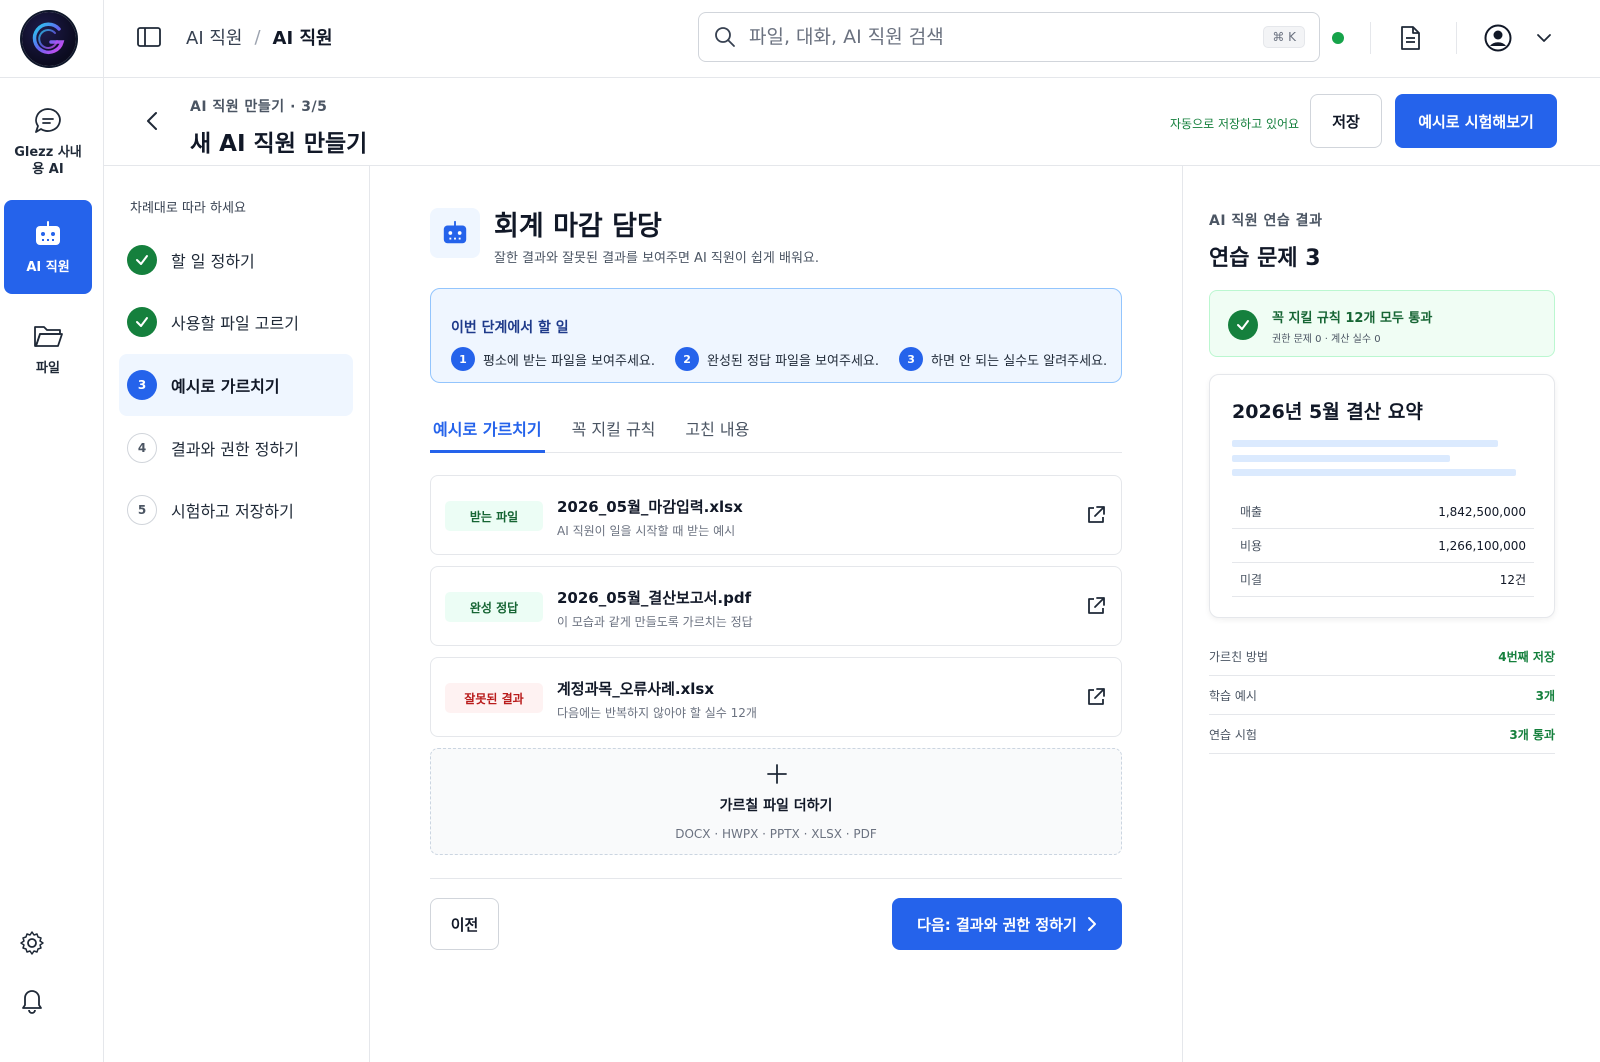 This screenshot has width=1600, height=1062. Describe the element at coordinates (32, 1000) in the screenshot. I see `notification-bell-icon` at that location.